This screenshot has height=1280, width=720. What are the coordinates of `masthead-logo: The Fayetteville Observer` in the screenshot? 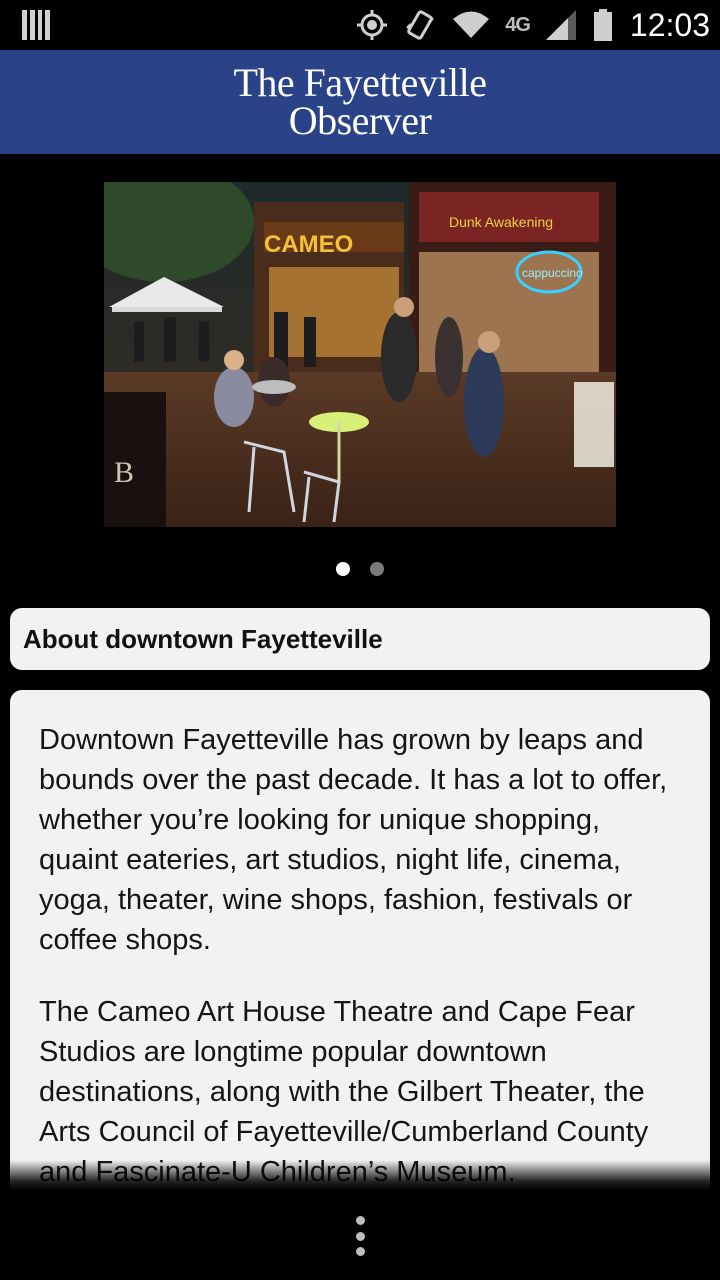 It's located at (360, 101).